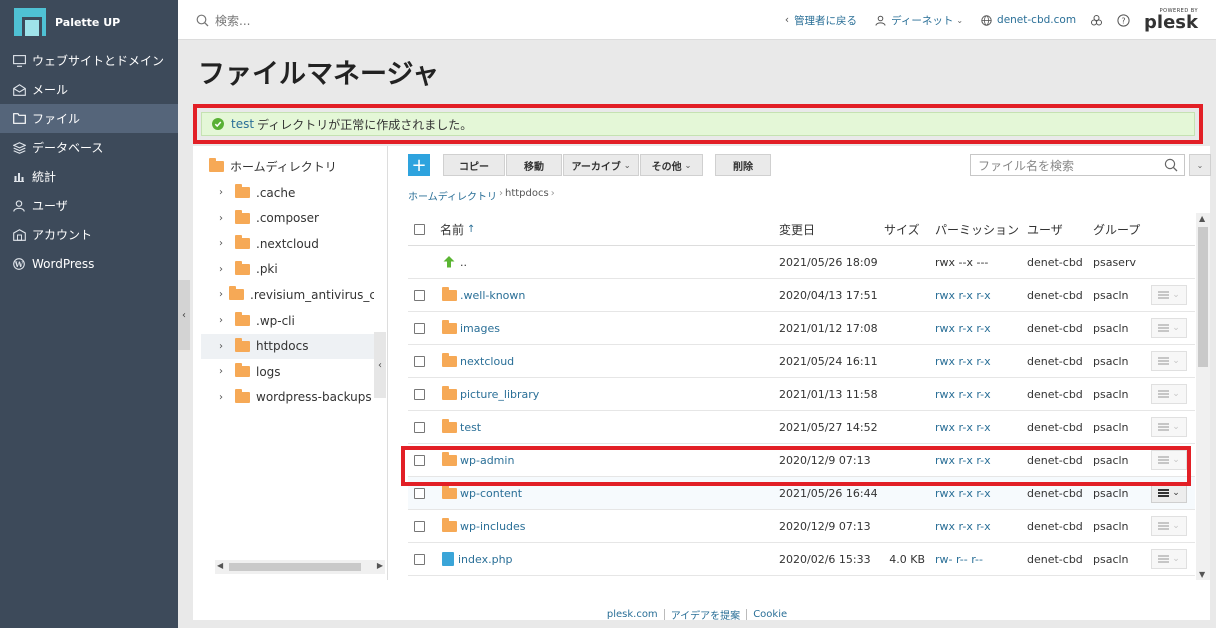 The height and width of the screenshot is (628, 1216). Describe the element at coordinates (89, 263) in the screenshot. I see `sidebar-item-7: W WordPress` at that location.